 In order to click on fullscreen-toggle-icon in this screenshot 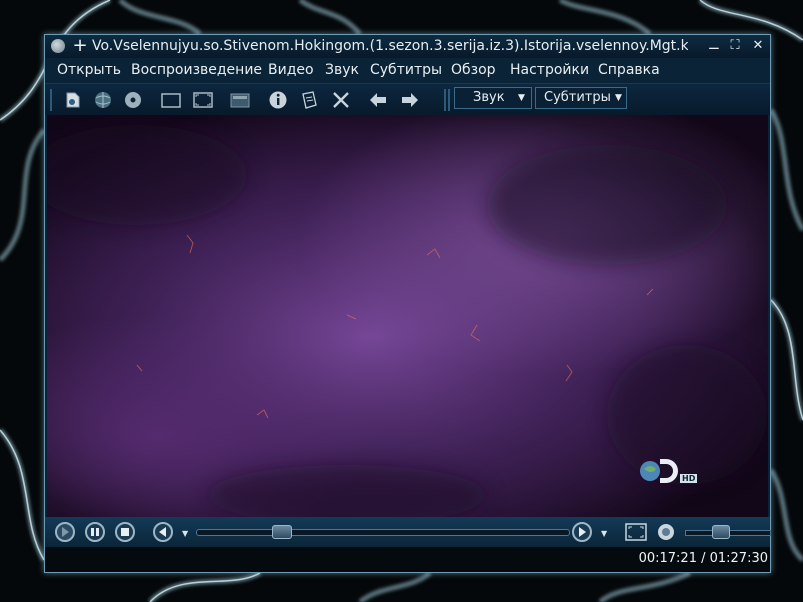, I will do `click(636, 532)`.